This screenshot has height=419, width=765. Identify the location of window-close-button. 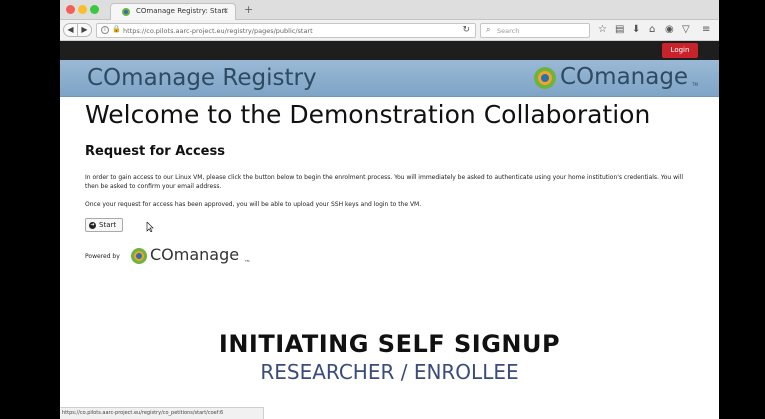
(70, 9).